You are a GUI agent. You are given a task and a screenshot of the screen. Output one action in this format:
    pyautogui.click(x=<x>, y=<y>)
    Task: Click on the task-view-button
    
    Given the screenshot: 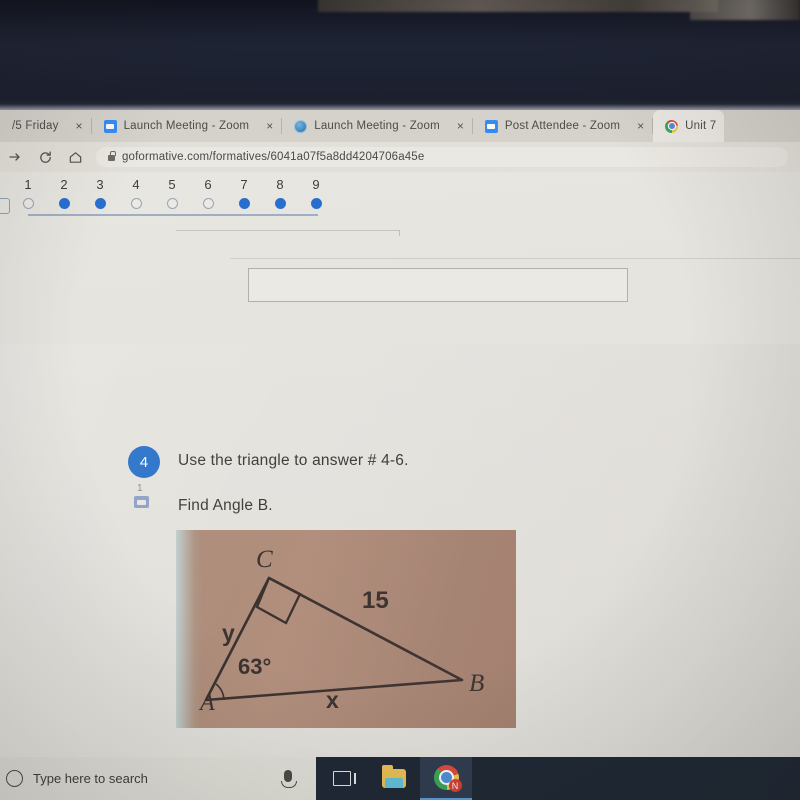 What is the action you would take?
    pyautogui.click(x=342, y=778)
    